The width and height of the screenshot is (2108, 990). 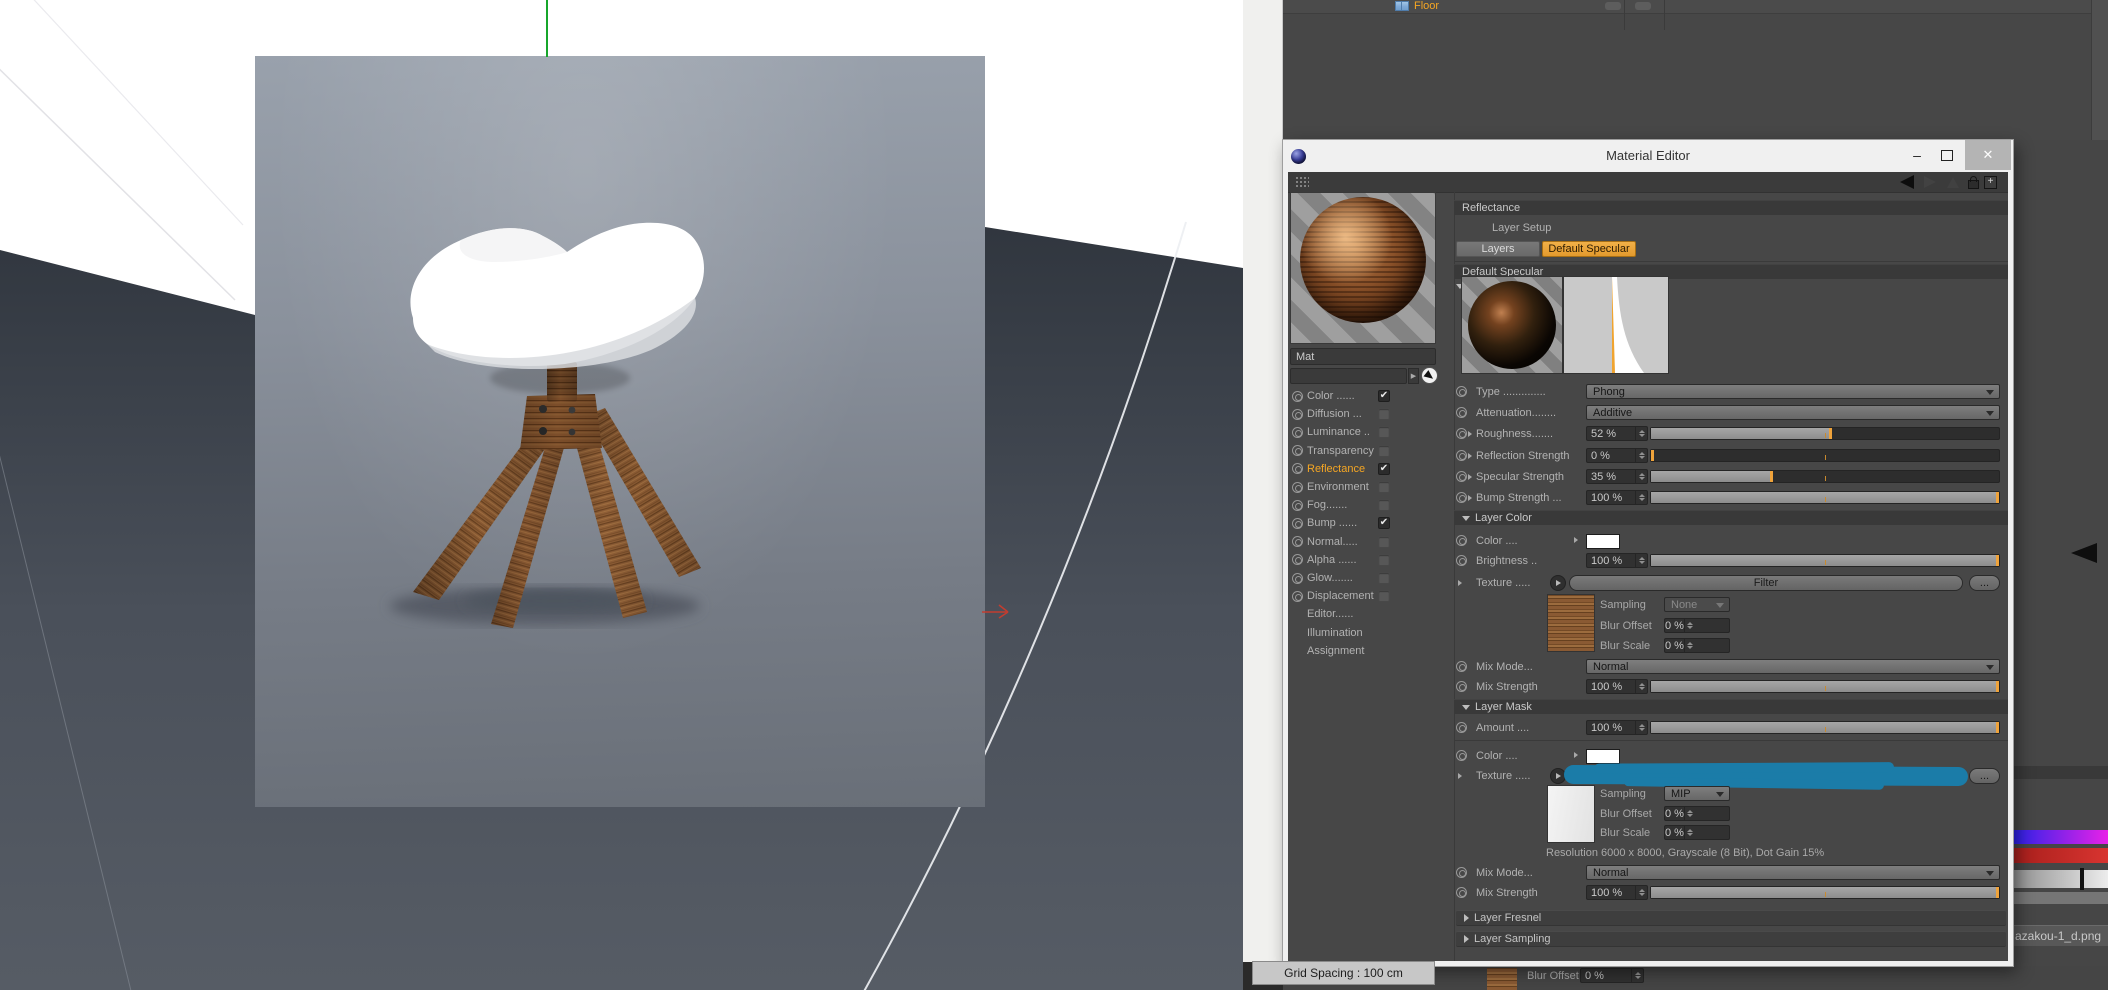 What do you see at coordinates (1589, 249) in the screenshot?
I see `tab-default-specular: Default Specular` at bounding box center [1589, 249].